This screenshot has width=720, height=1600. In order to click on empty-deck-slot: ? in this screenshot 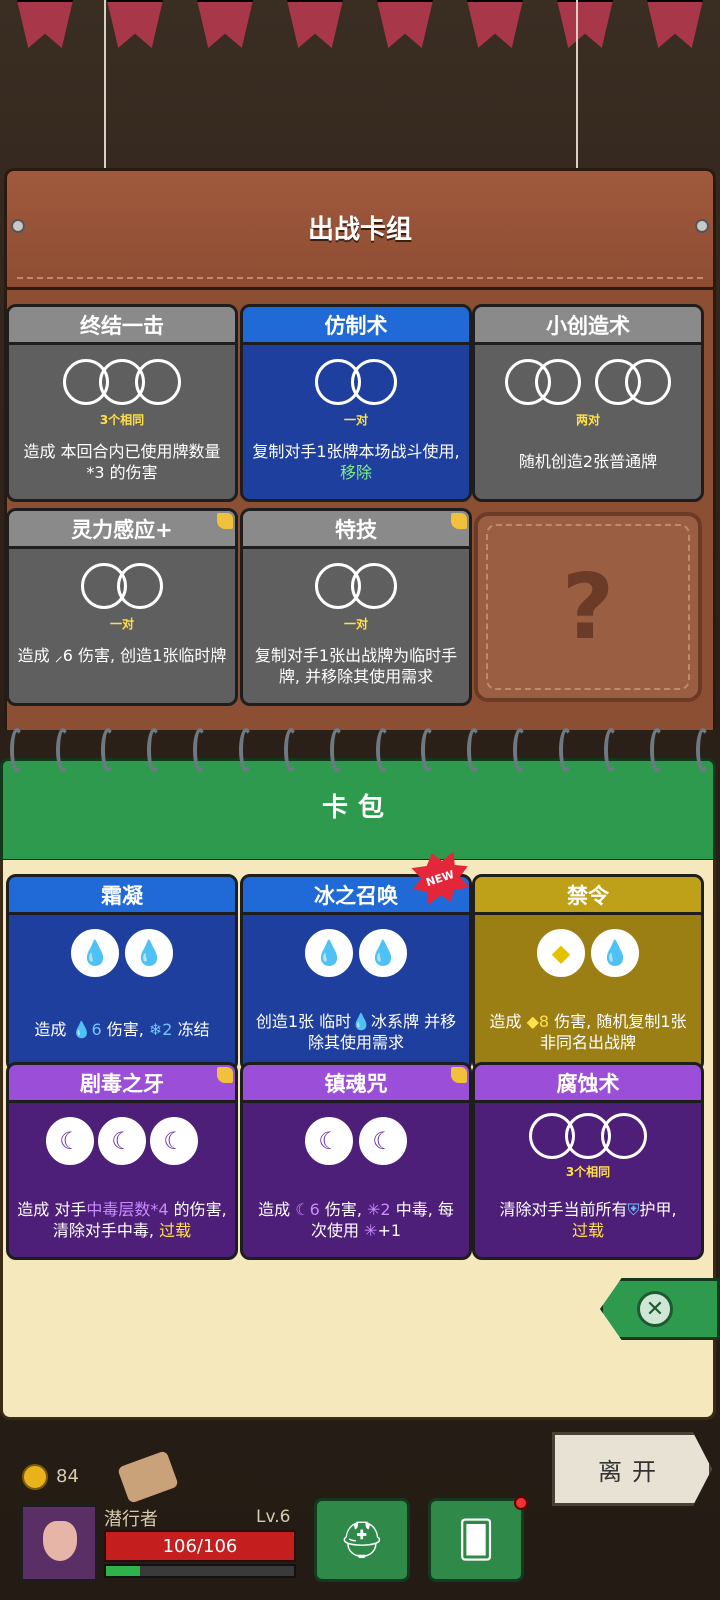, I will do `click(588, 607)`.